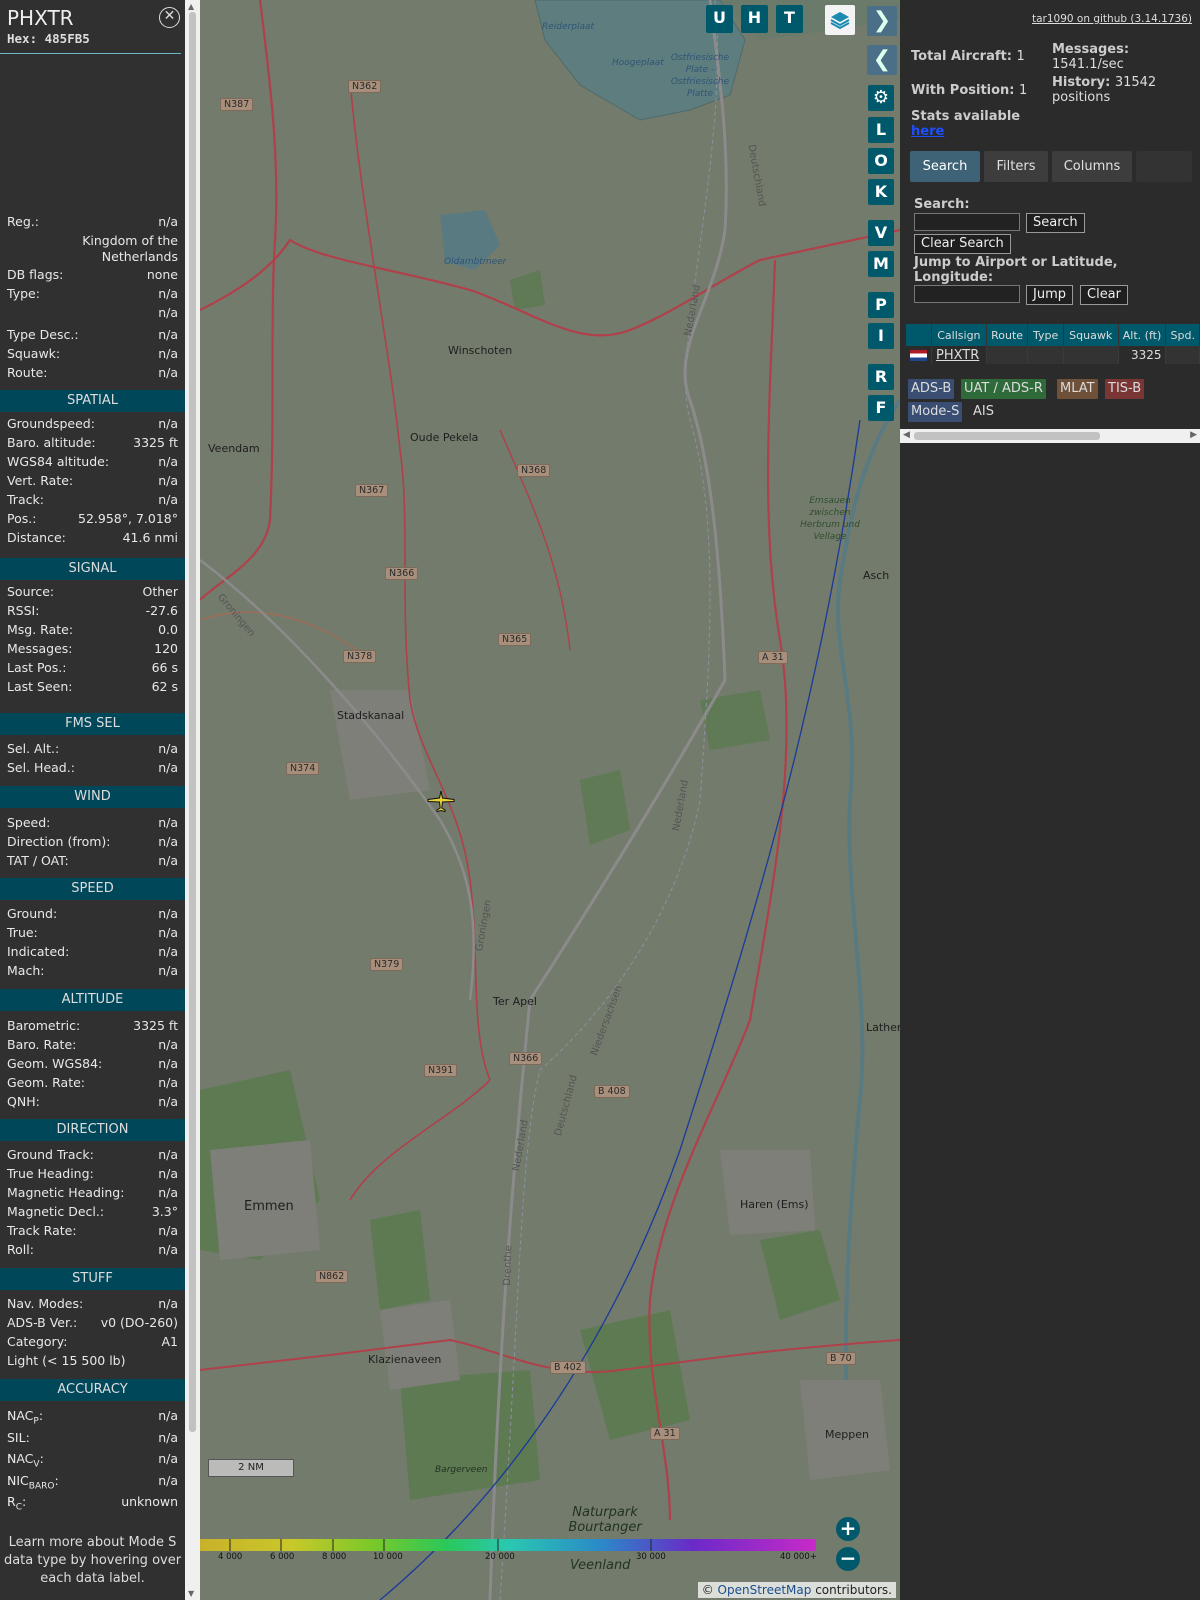 The image size is (1200, 1600). Describe the element at coordinates (883, 1027) in the screenshot. I see `place-lathen: Lathen` at that location.